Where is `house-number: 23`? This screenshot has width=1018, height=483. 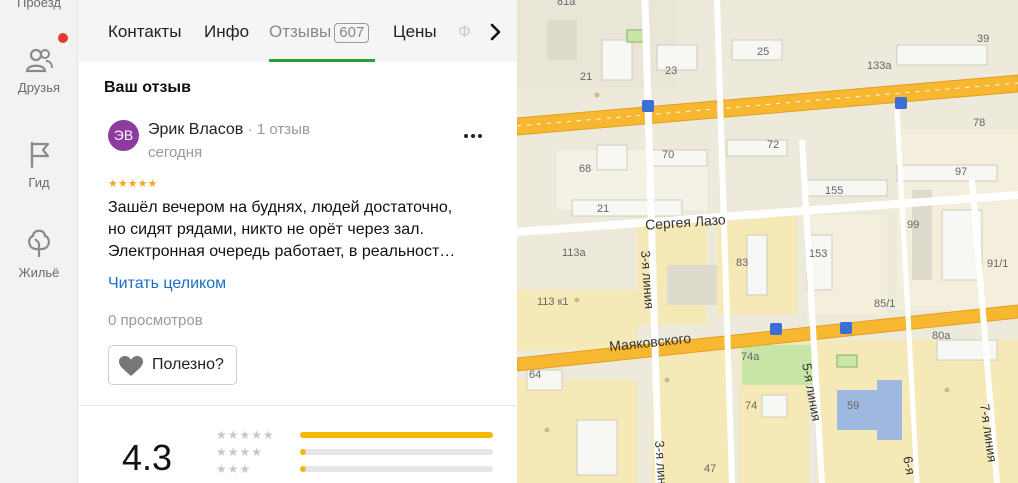 house-number: 23 is located at coordinates (671, 71).